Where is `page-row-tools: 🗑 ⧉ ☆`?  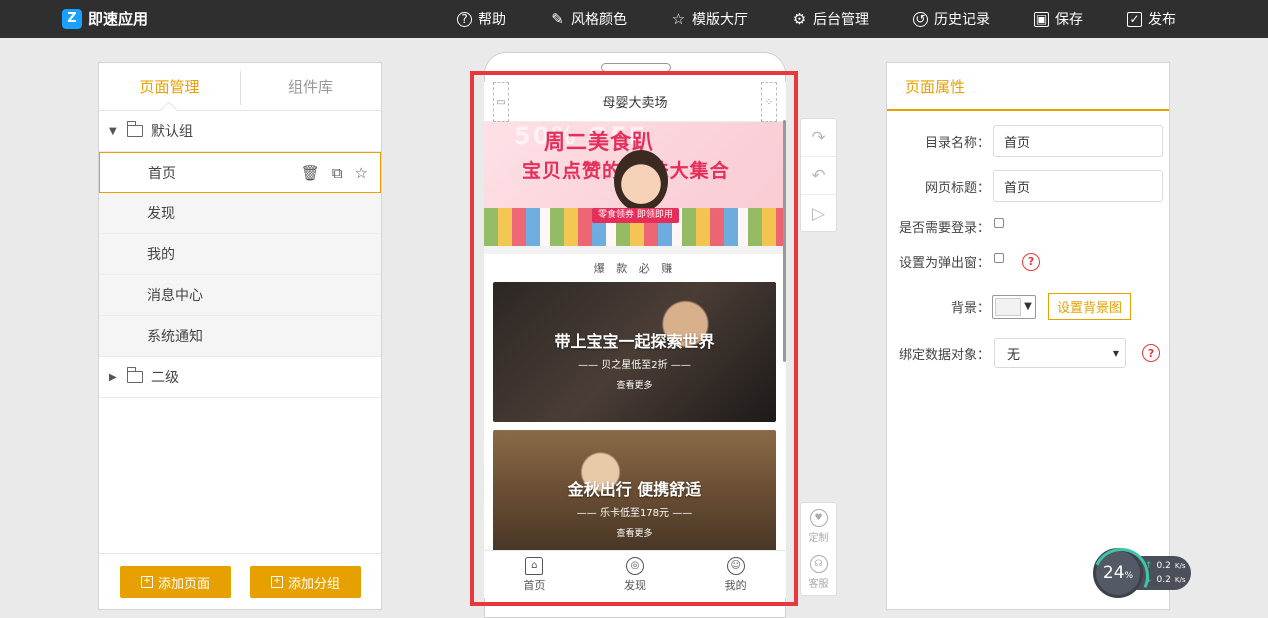 page-row-tools: 🗑 ⧉ ☆ is located at coordinates (334, 172).